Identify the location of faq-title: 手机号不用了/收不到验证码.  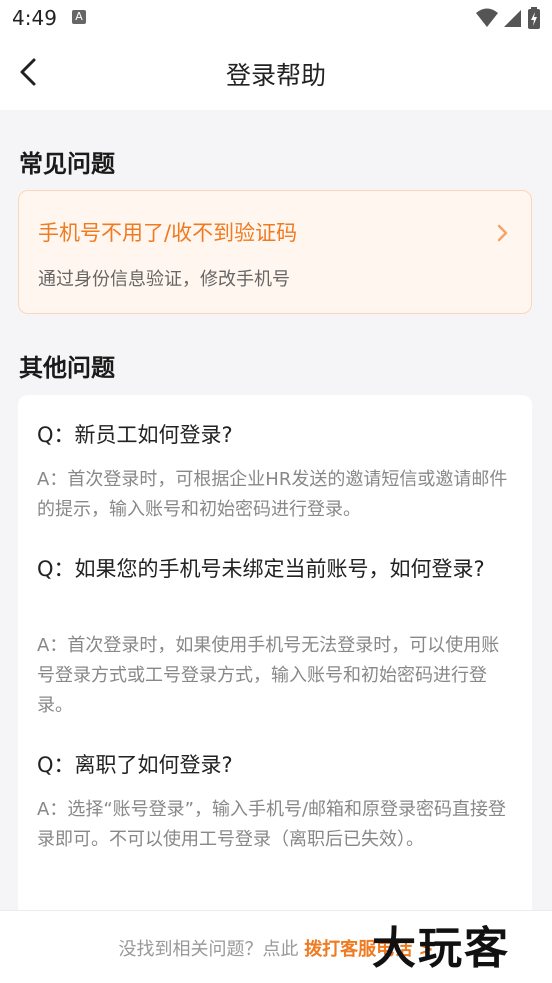
(168, 233).